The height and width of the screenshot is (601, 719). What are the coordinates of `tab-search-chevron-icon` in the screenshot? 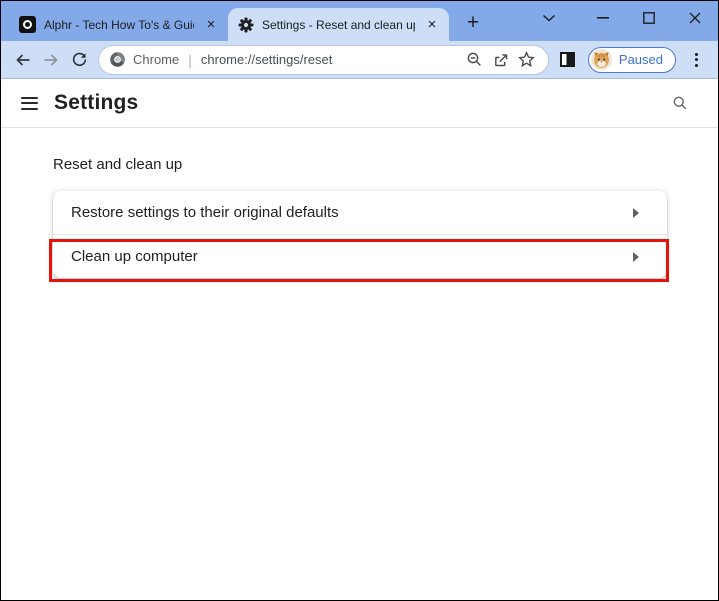 It's located at (549, 18).